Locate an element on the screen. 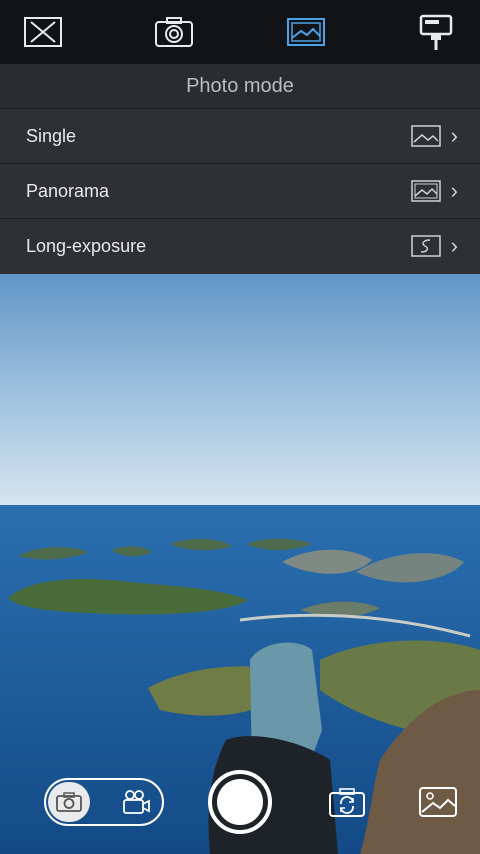  menu-item-panorama: Panorama › is located at coordinates (240, 190).